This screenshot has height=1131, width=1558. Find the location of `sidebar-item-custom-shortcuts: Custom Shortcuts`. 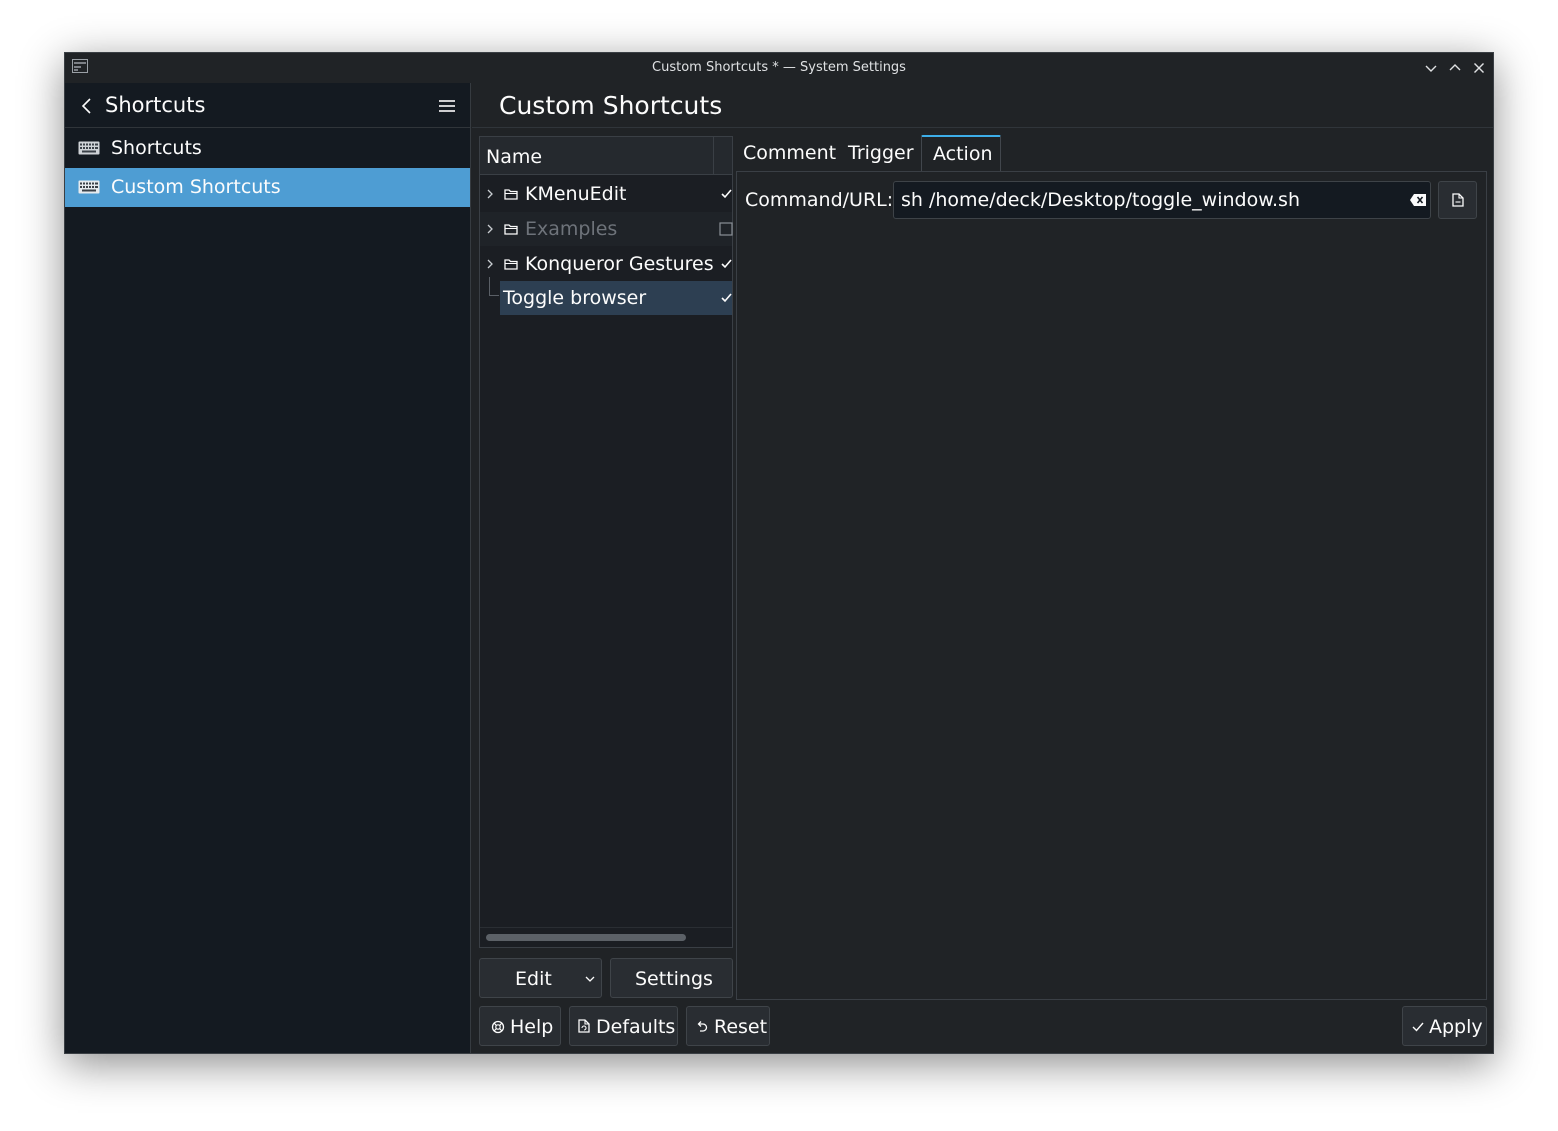

sidebar-item-custom-shortcuts: Custom Shortcuts is located at coordinates (267, 187).